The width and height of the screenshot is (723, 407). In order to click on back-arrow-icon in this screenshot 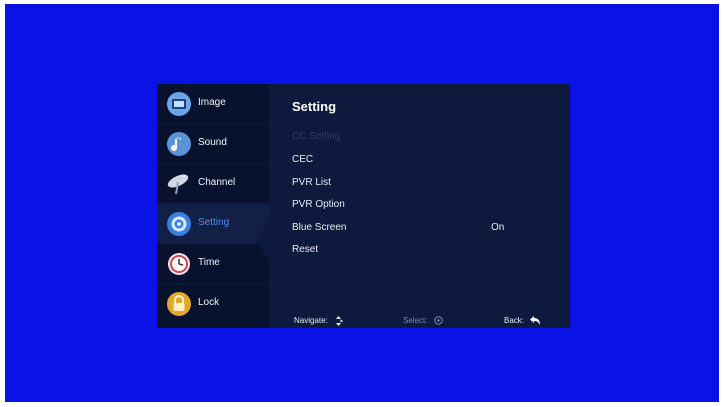, I will do `click(535, 321)`.